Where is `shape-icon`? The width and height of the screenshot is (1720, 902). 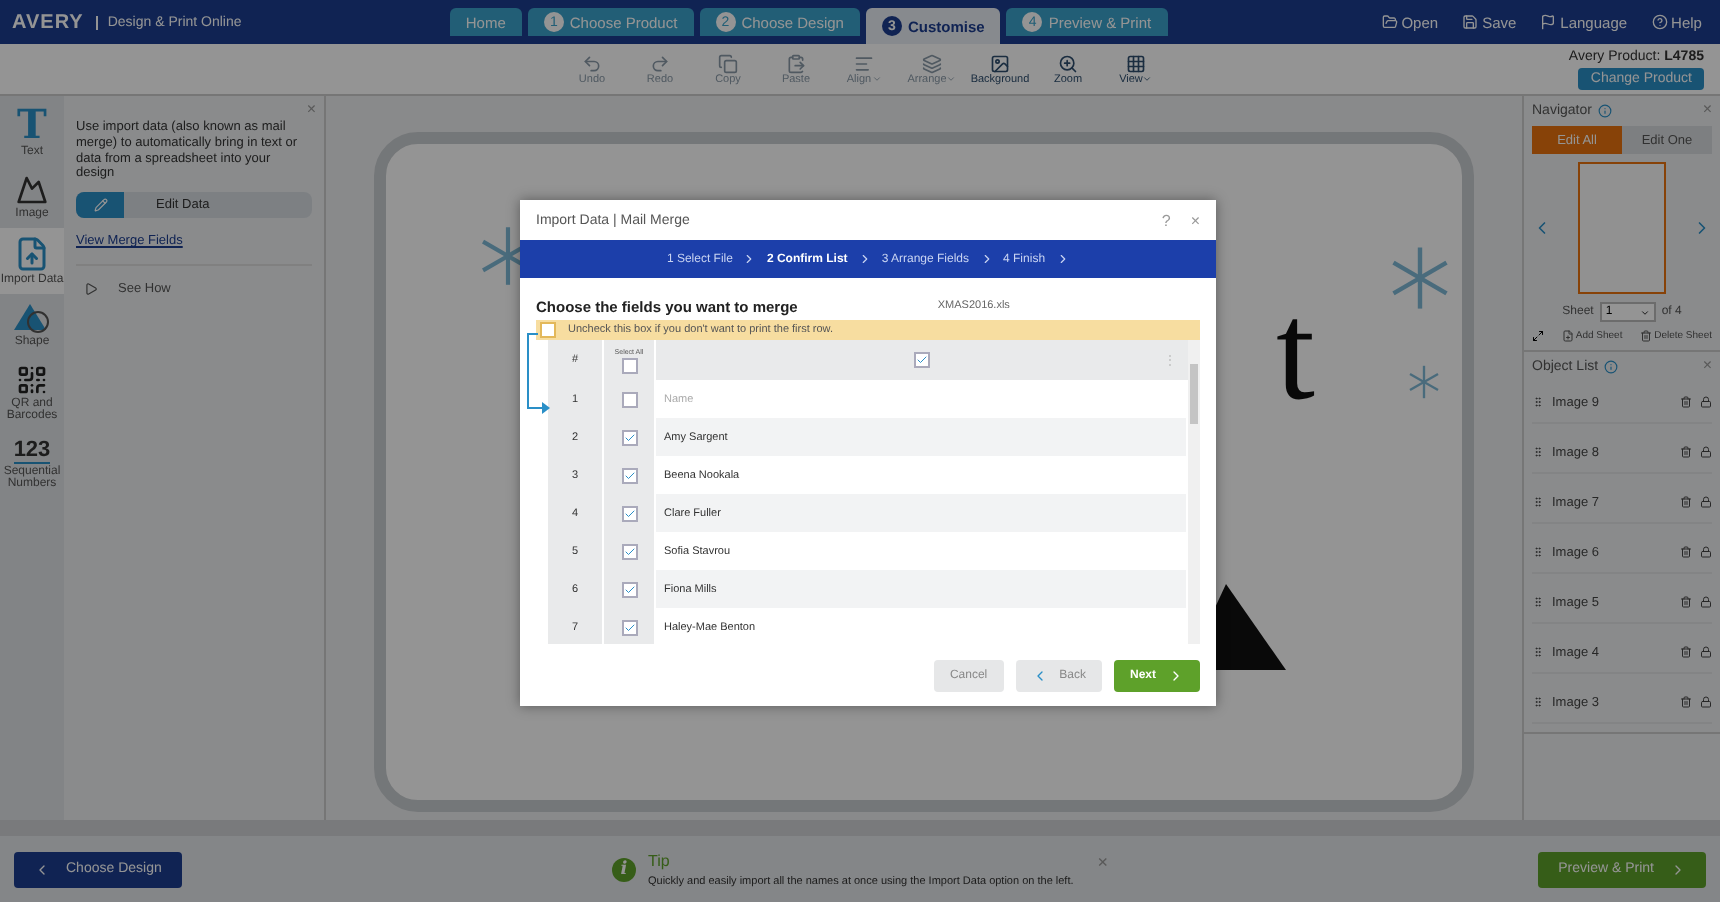
shape-icon is located at coordinates (32, 318).